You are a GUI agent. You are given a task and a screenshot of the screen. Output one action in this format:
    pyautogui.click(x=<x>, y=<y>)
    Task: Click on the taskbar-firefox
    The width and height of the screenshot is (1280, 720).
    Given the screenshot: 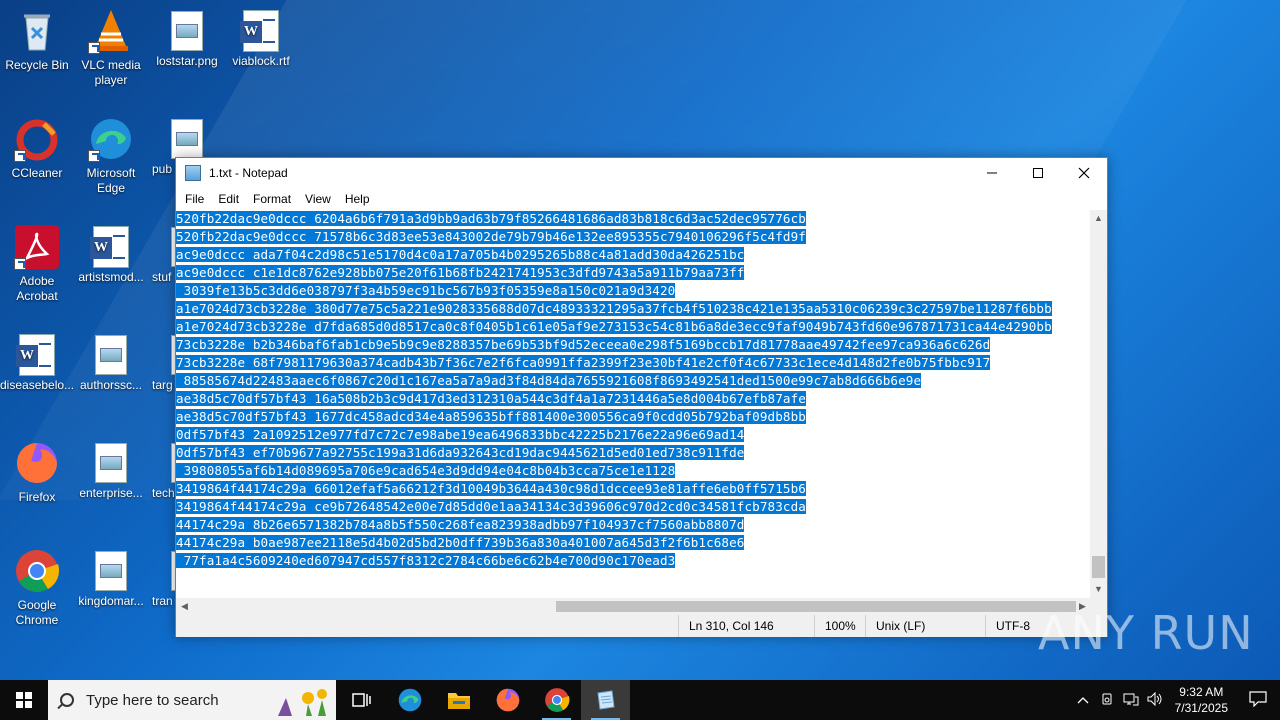 What is the action you would take?
    pyautogui.click(x=507, y=700)
    